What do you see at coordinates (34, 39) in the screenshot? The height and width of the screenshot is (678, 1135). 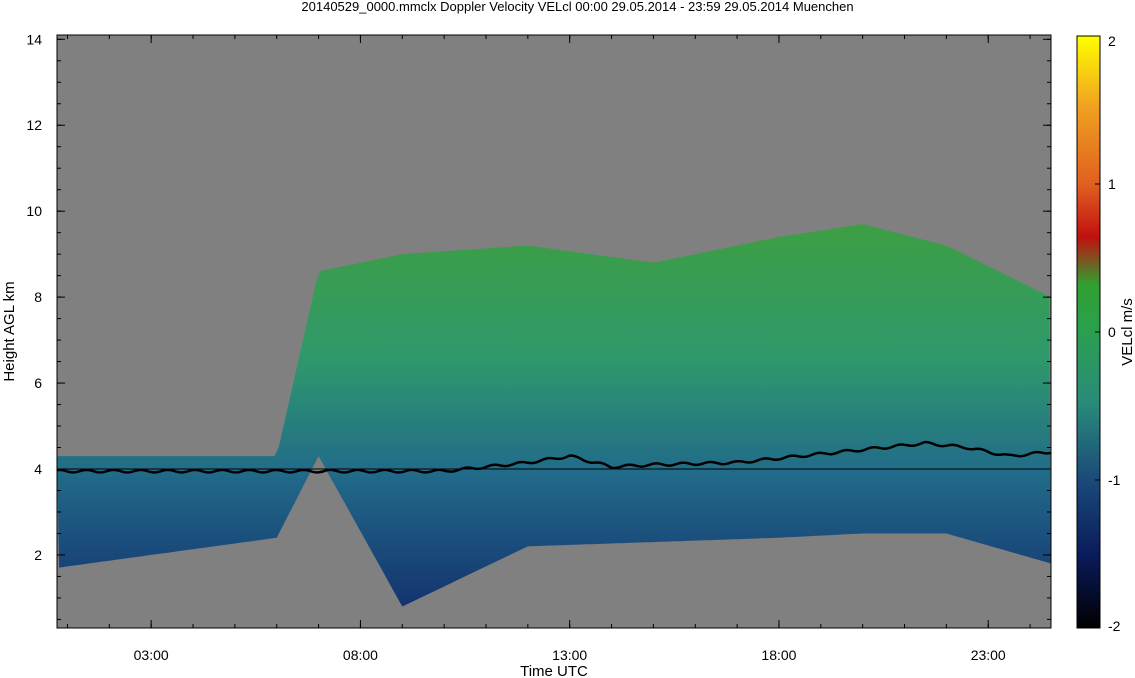 I see `y-tick-label: 14` at bounding box center [34, 39].